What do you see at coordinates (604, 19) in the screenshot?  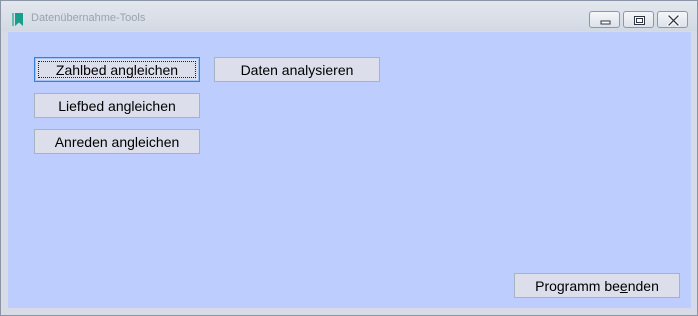 I see `minimize-button` at bounding box center [604, 19].